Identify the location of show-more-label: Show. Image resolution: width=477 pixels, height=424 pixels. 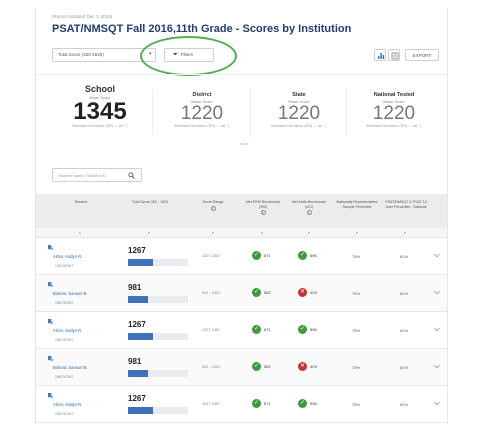
(244, 144).